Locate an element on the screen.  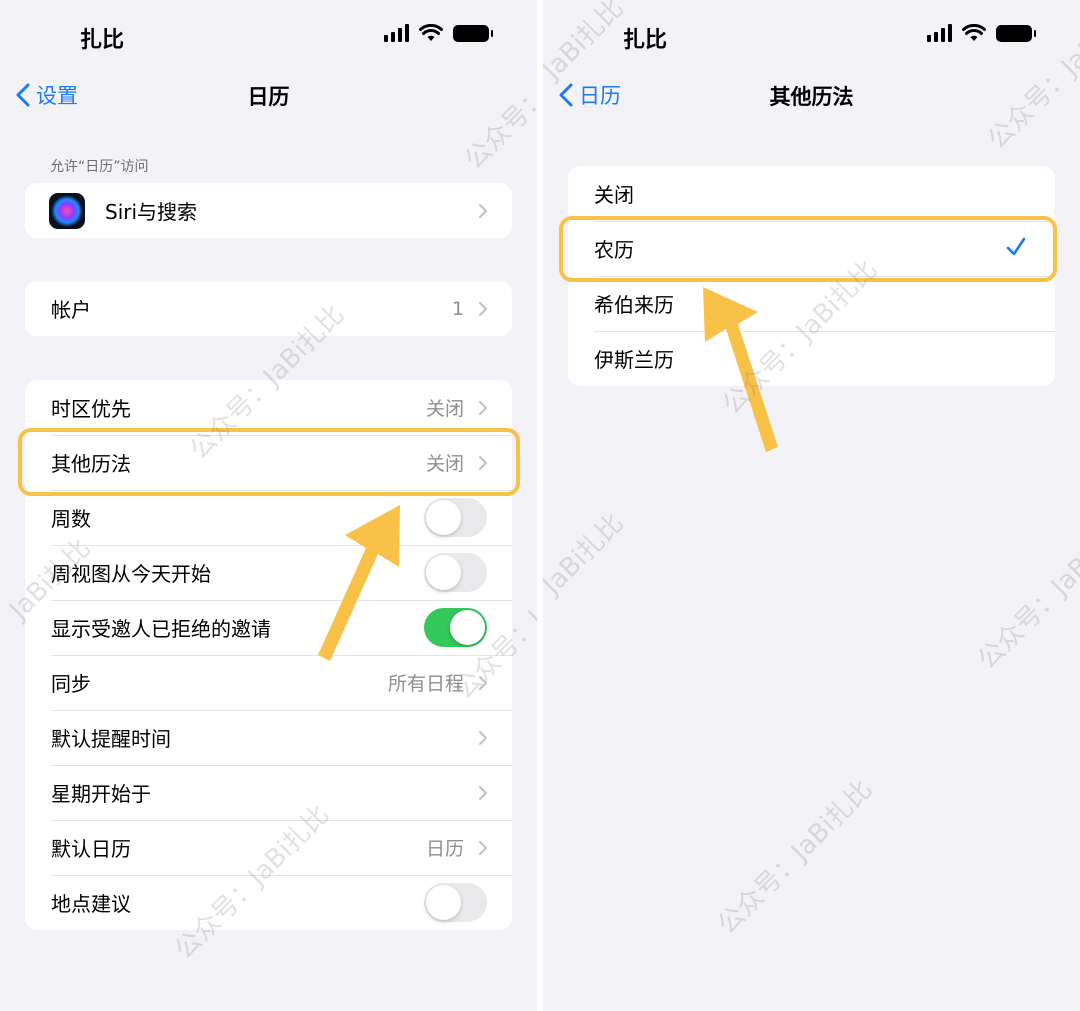
row-label: 时区优先 is located at coordinates (91, 409).